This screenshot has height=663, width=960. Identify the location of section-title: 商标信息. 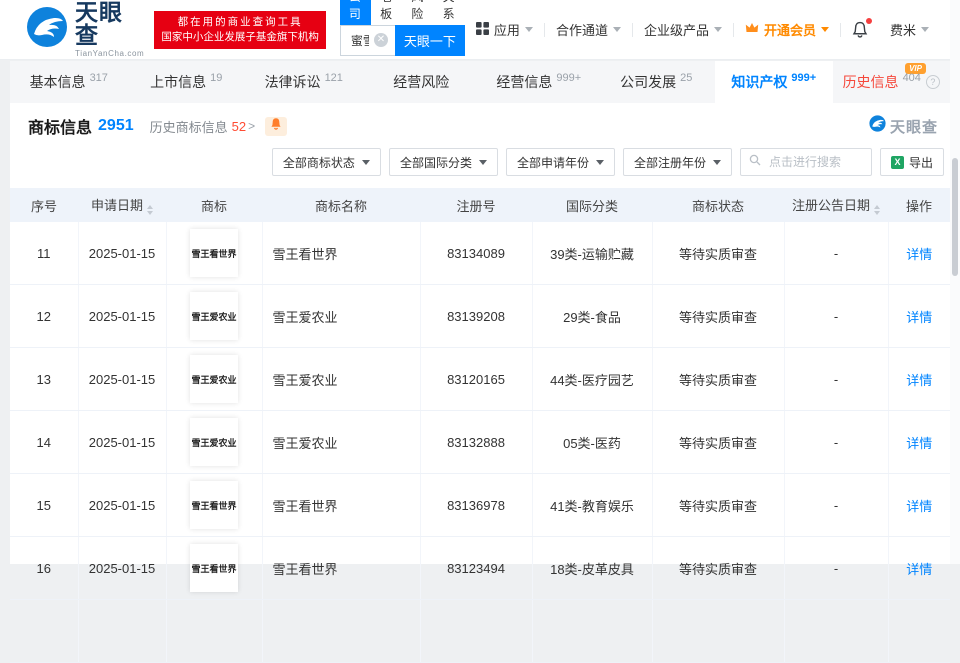
(60, 128).